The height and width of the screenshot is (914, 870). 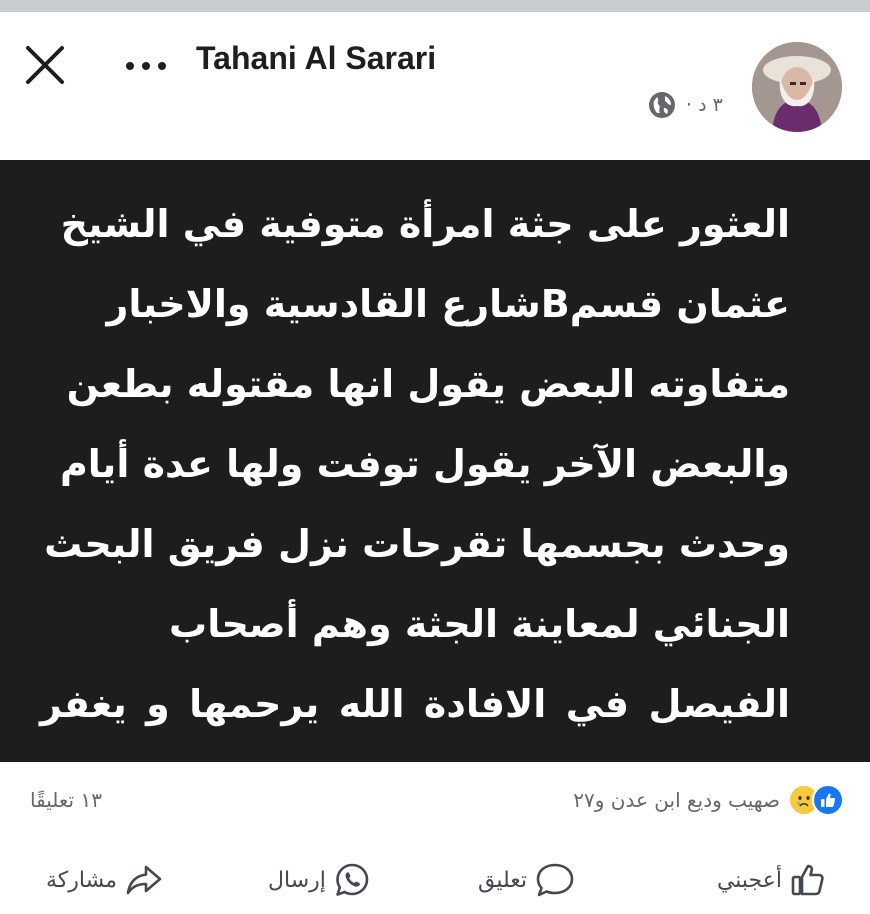 What do you see at coordinates (749, 880) in the screenshot?
I see `like-label: أعجبني` at bounding box center [749, 880].